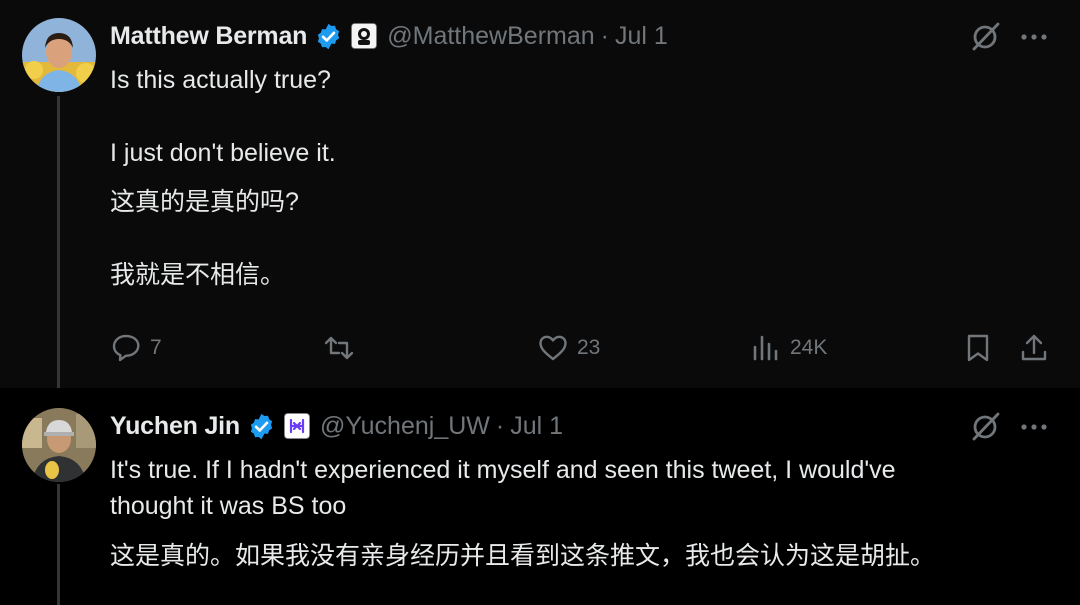 The image size is (1080, 605). What do you see at coordinates (126, 348) in the screenshot?
I see `reply-icon` at bounding box center [126, 348].